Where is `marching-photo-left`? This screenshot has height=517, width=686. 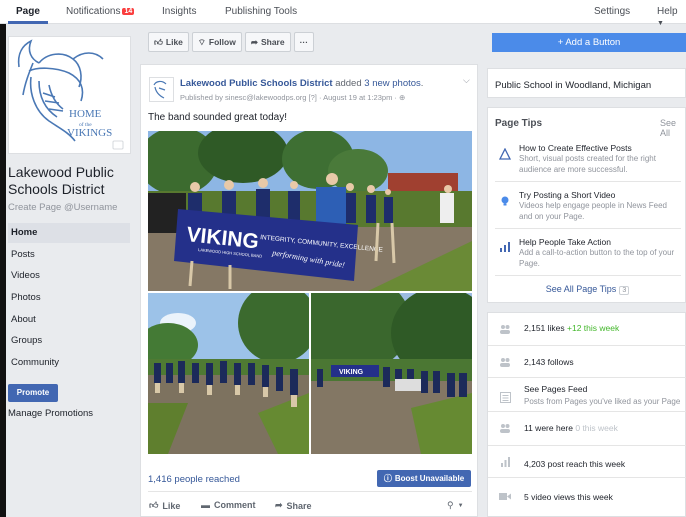 marching-photo-left is located at coordinates (228, 373).